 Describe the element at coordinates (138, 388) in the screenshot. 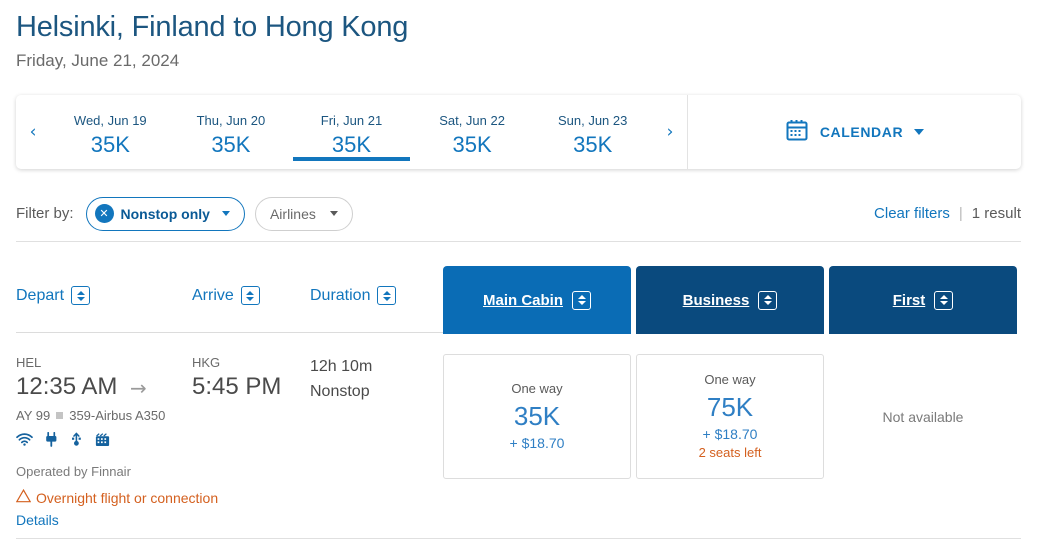

I see `arrow-right-icon: →` at that location.